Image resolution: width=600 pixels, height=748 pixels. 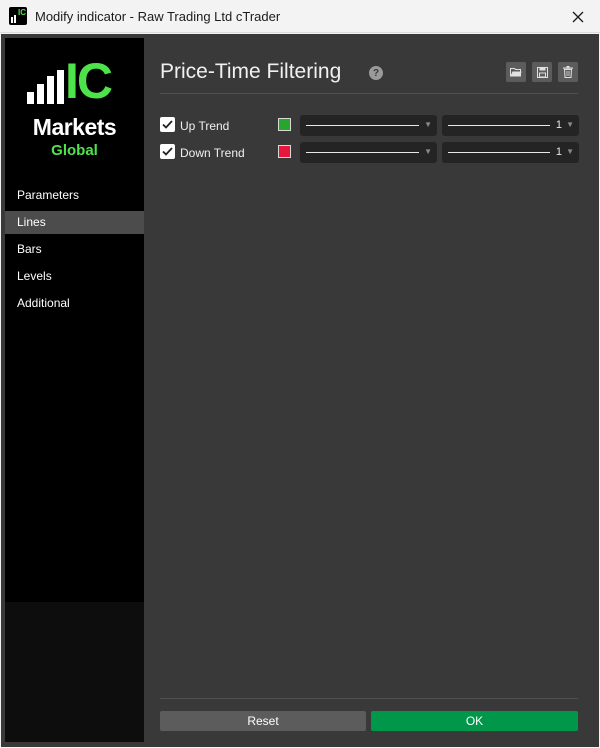 I want to click on save-button, so click(x=542, y=72).